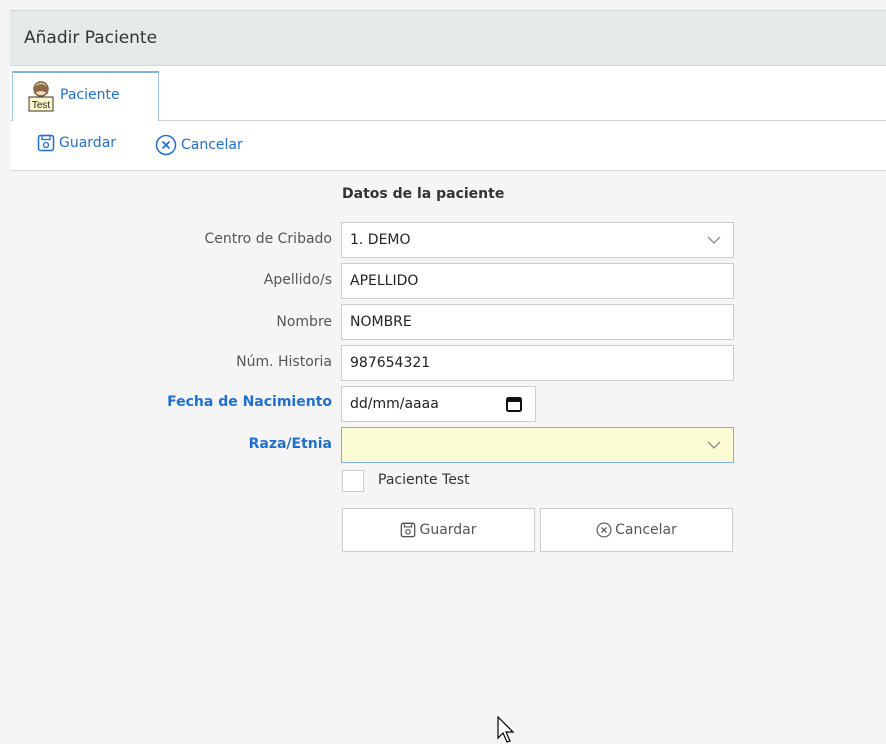 This screenshot has height=744, width=886. Describe the element at coordinates (537, 445) in the screenshot. I see `raza-select` at that location.